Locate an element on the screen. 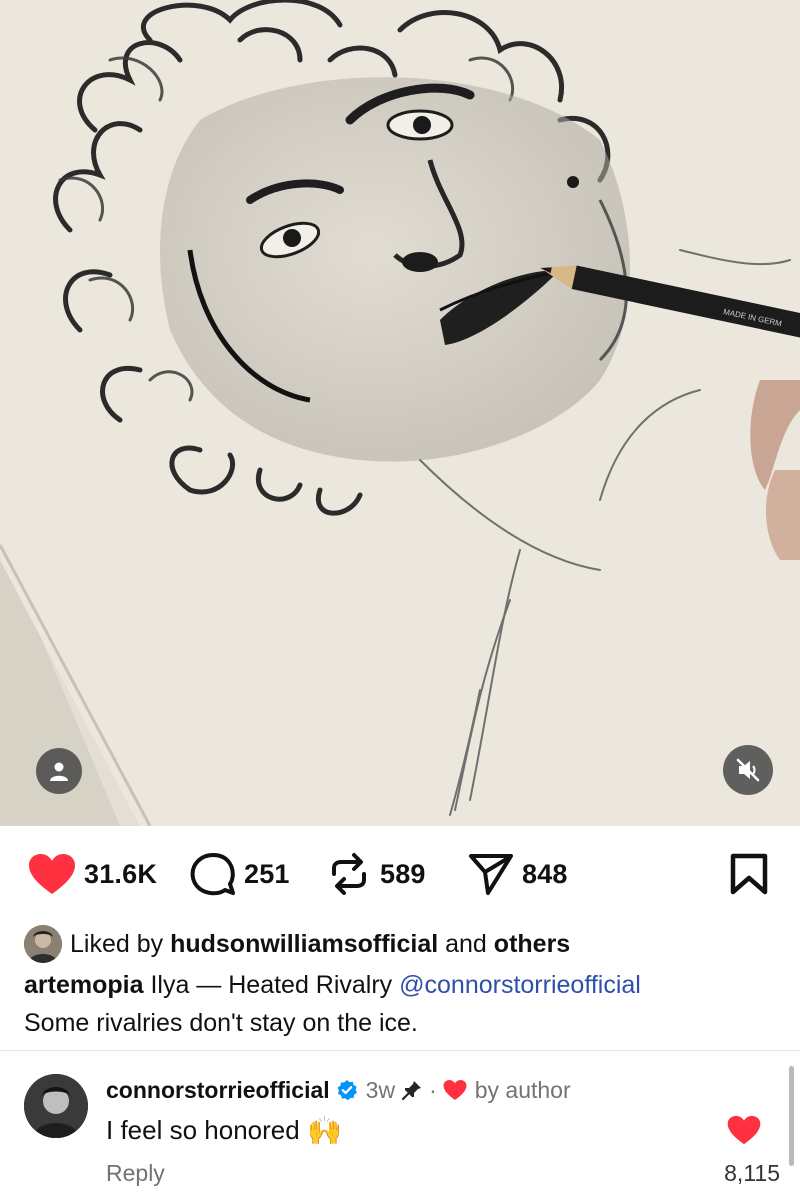 This screenshot has width=800, height=1200. like-count: 31.6K is located at coordinates (121, 873).